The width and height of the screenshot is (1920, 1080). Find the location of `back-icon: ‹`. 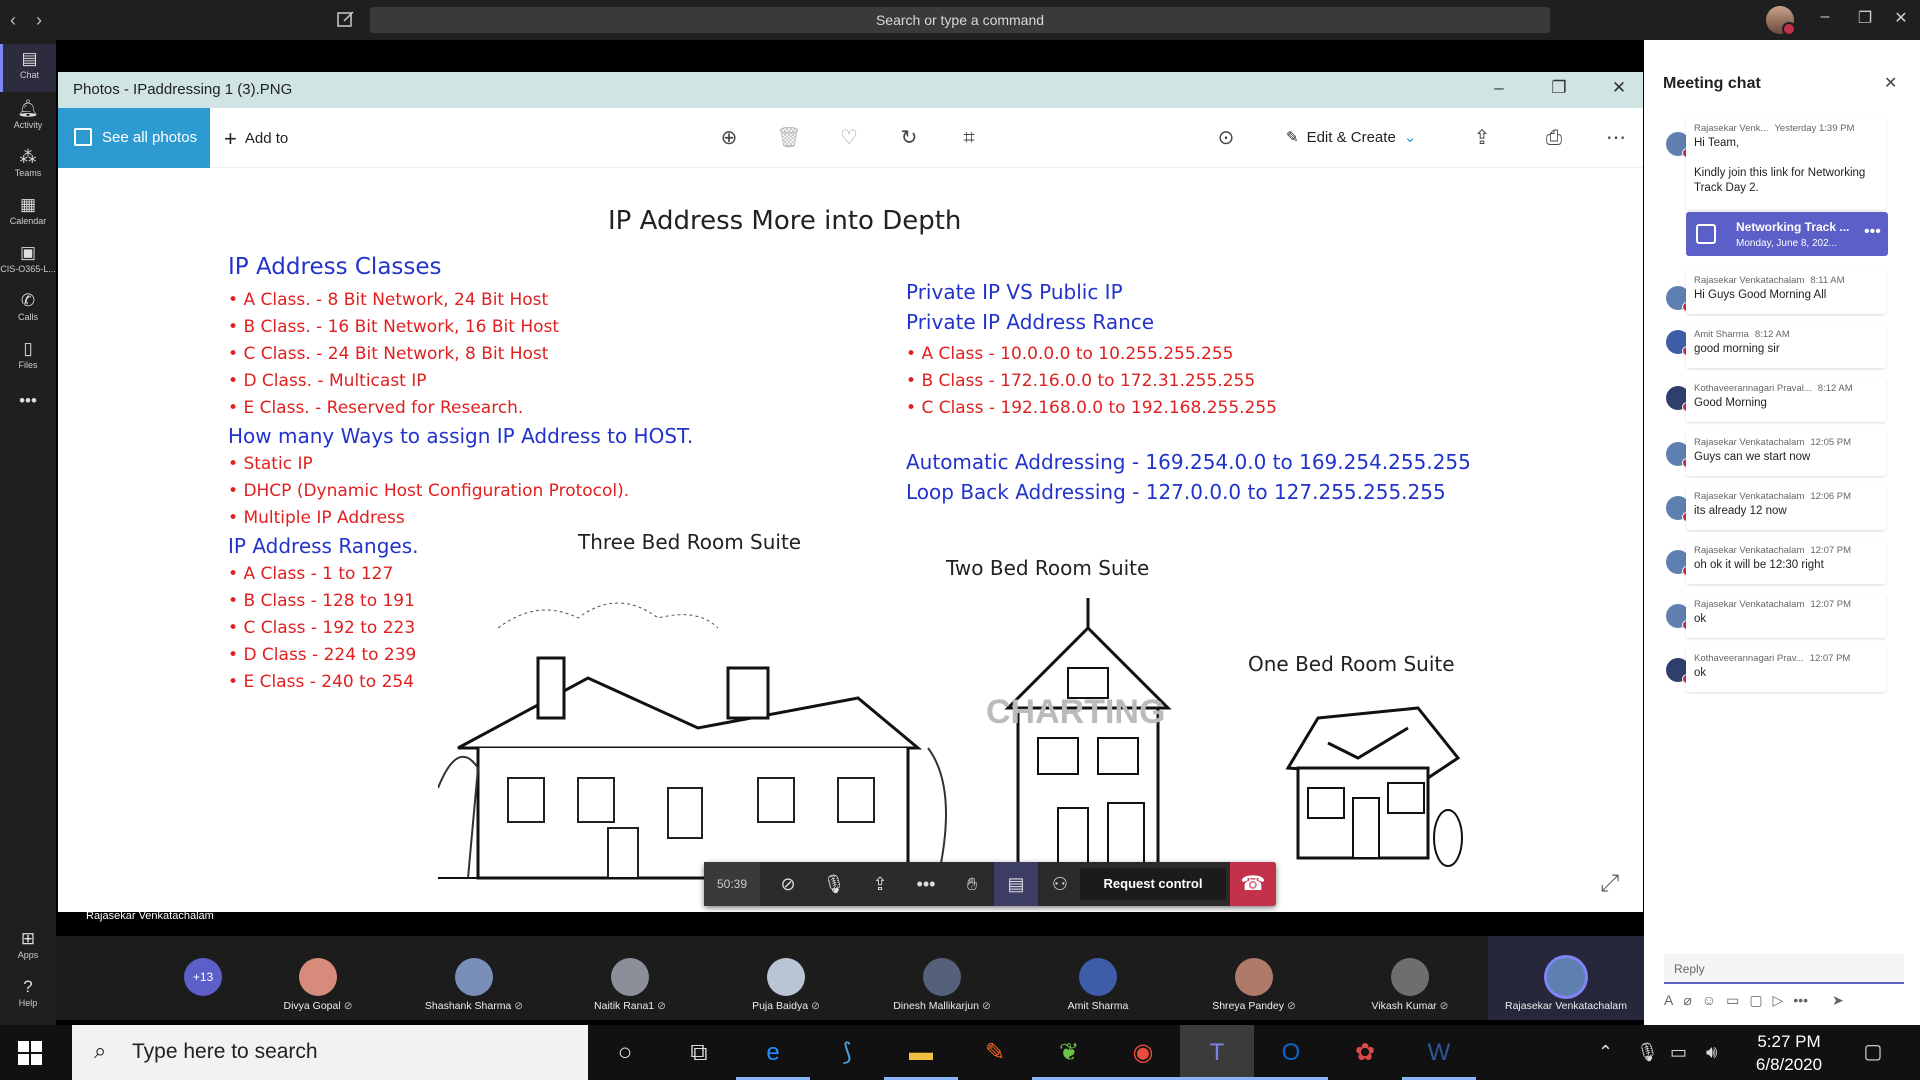

back-icon: ‹ is located at coordinates (13, 20).